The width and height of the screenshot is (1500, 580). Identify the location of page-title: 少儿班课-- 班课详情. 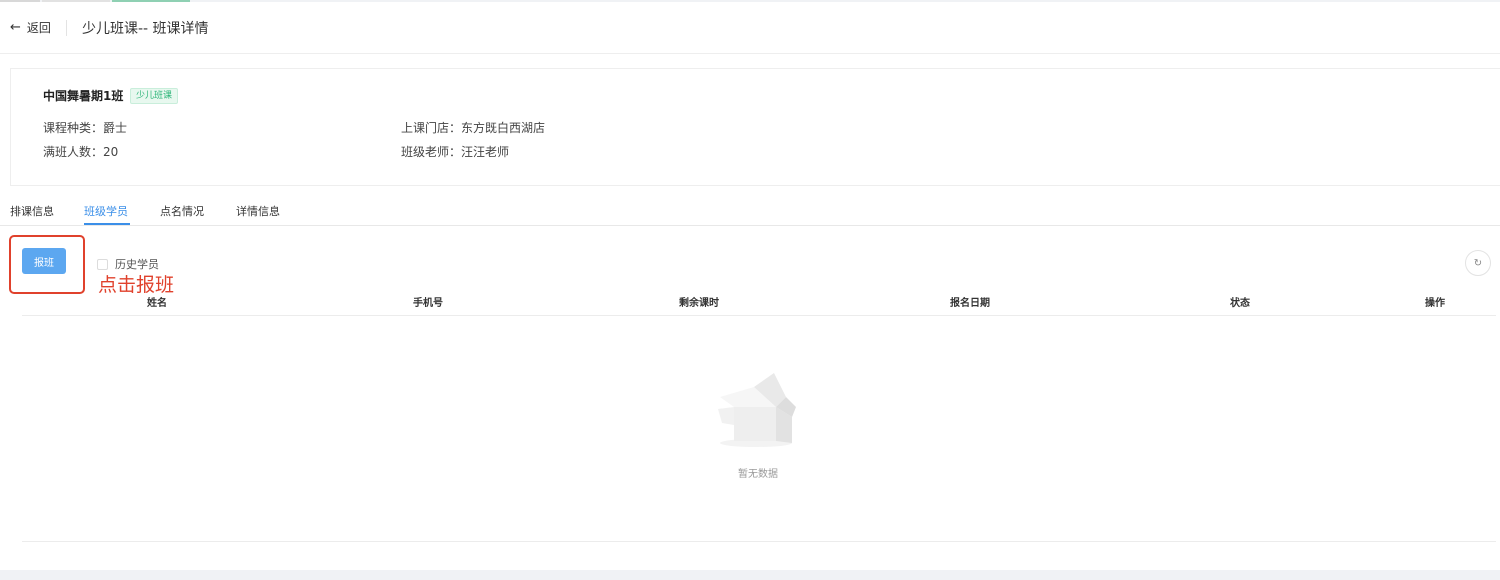
(145, 29).